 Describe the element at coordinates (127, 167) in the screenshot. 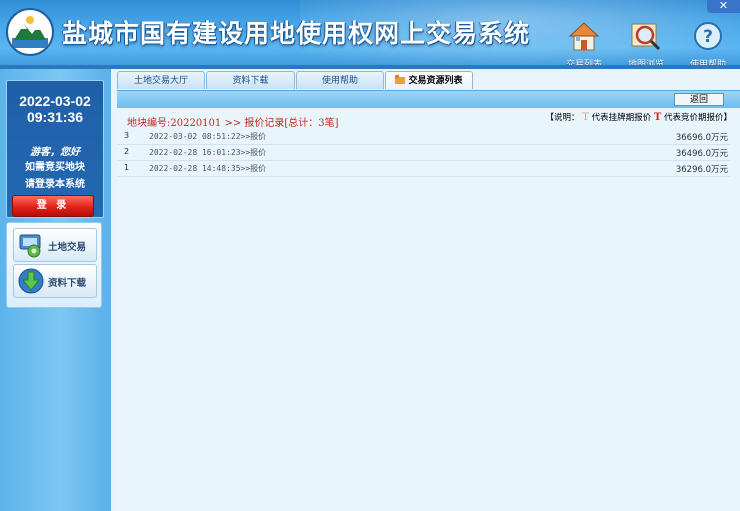

I see `row-seq: 1` at that location.